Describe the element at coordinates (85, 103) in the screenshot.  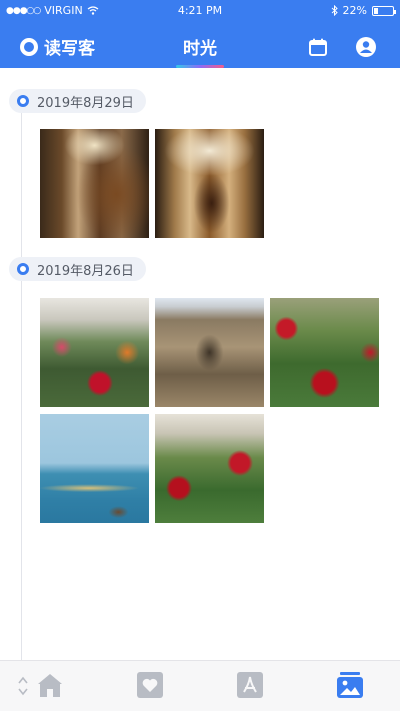
I see `group-date: 2019年8月29日` at that location.